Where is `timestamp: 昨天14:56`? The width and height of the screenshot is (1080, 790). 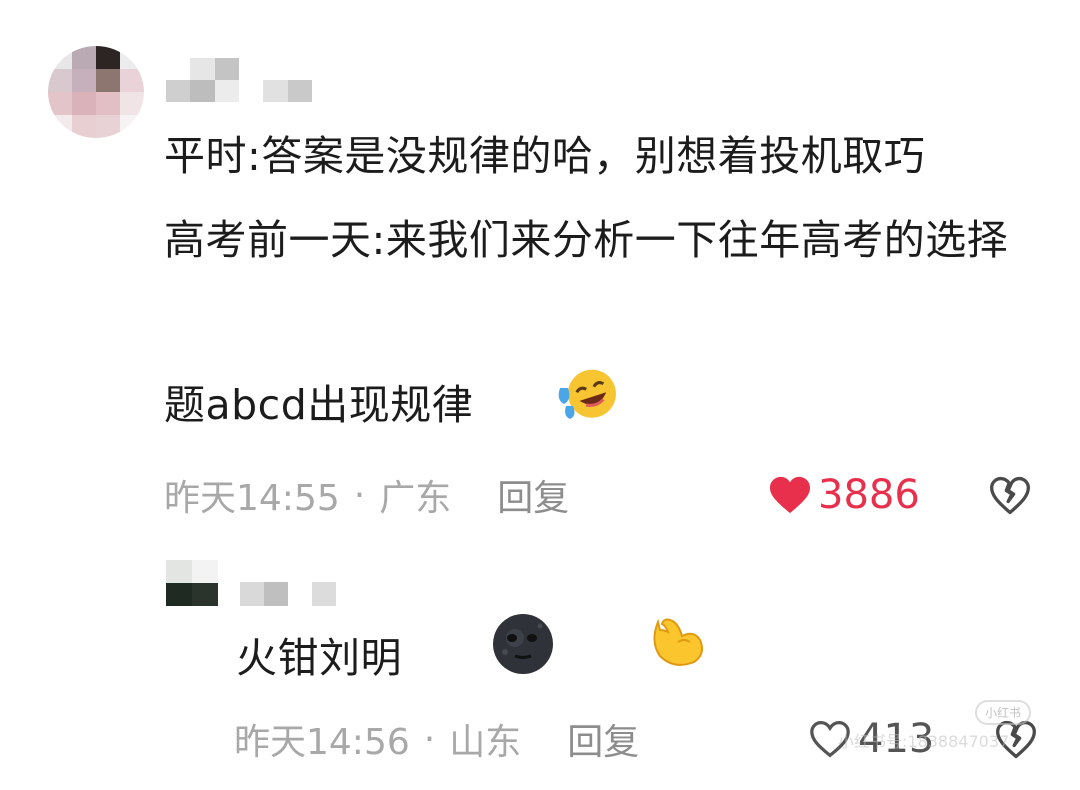
timestamp: 昨天14:56 is located at coordinates (322, 742).